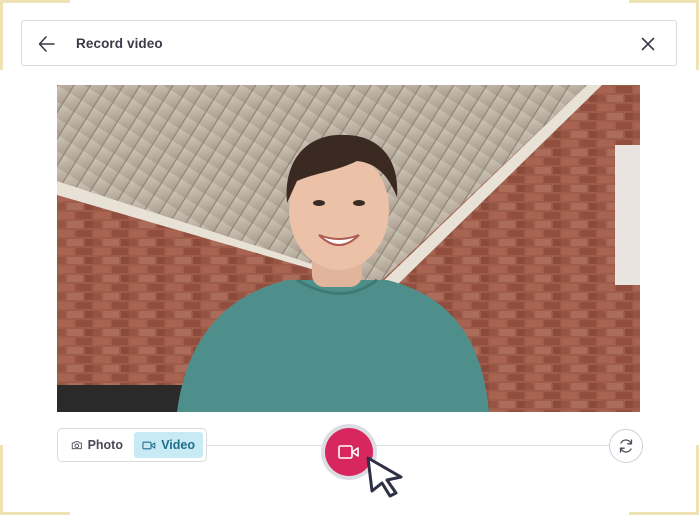 The width and height of the screenshot is (699, 515). What do you see at coordinates (384, 477) in the screenshot?
I see `pointer-cursor-icon` at bounding box center [384, 477].